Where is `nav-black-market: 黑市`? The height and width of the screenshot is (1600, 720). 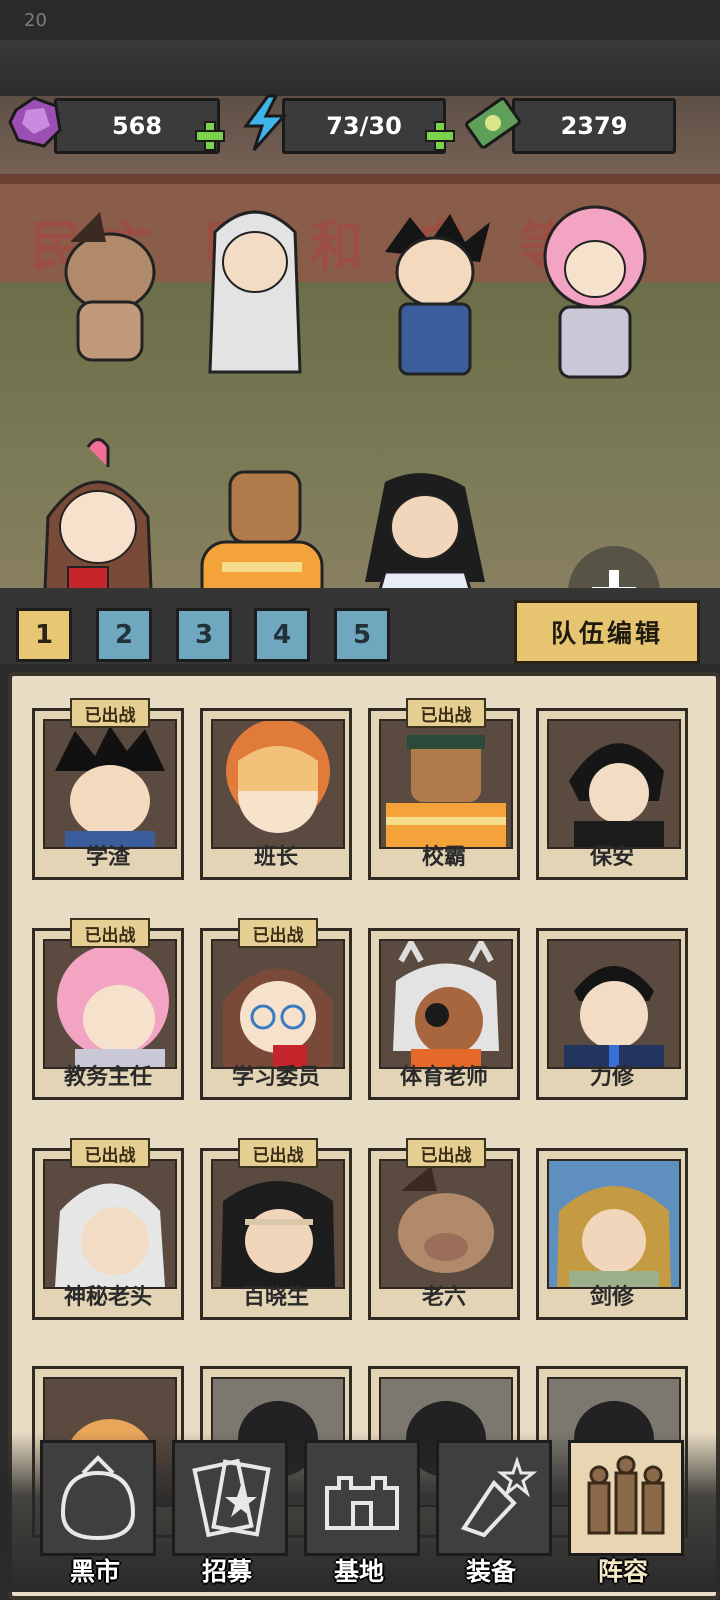 nav-black-market: 黑市 is located at coordinates (96, 1514).